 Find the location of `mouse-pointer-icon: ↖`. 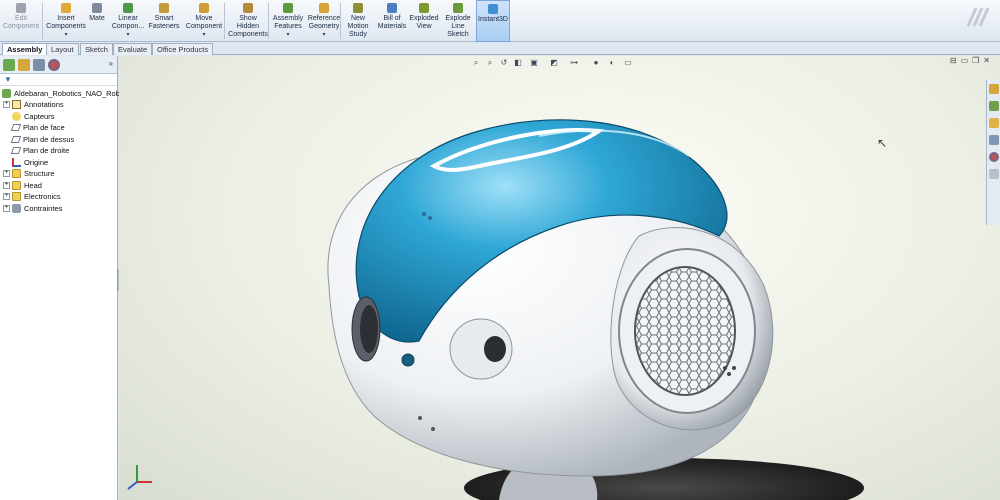

mouse-pointer-icon: ↖ is located at coordinates (882, 143).